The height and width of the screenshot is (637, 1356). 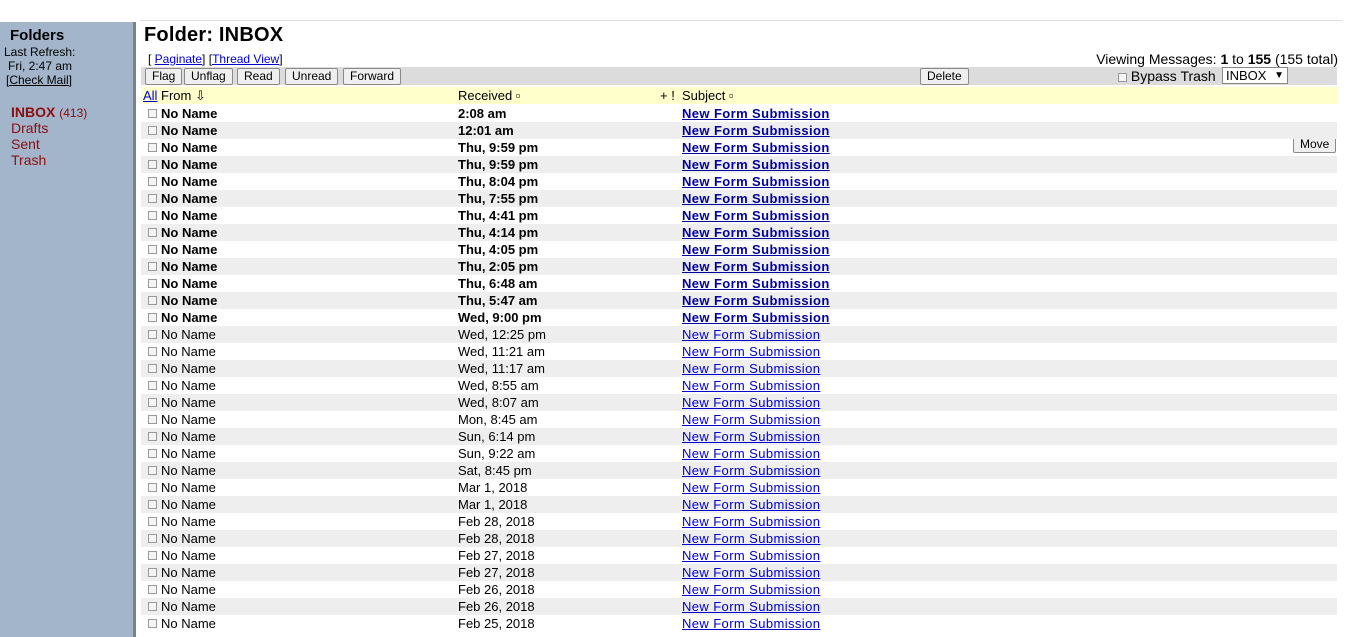 What do you see at coordinates (150, 95) in the screenshot?
I see `select-all-link: All` at bounding box center [150, 95].